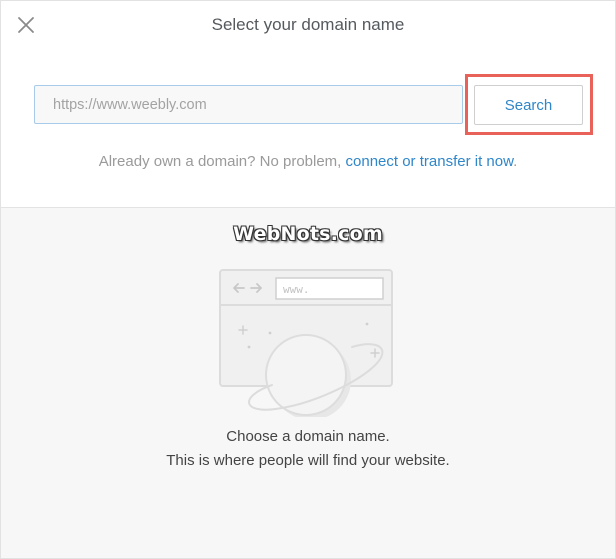 The width and height of the screenshot is (616, 559). I want to click on browser-planet-illustration: www., so click(306, 343).